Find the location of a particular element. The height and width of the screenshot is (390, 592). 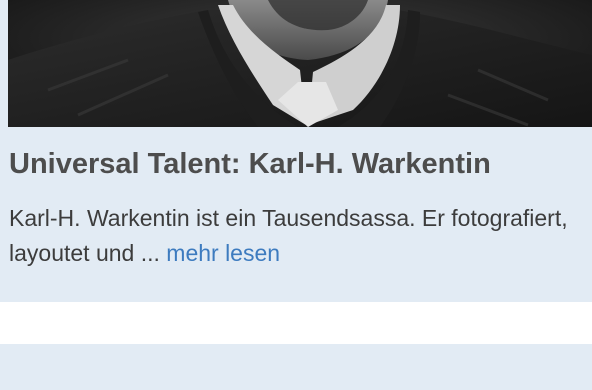

read-more-link: mehr lesen is located at coordinates (223, 253).